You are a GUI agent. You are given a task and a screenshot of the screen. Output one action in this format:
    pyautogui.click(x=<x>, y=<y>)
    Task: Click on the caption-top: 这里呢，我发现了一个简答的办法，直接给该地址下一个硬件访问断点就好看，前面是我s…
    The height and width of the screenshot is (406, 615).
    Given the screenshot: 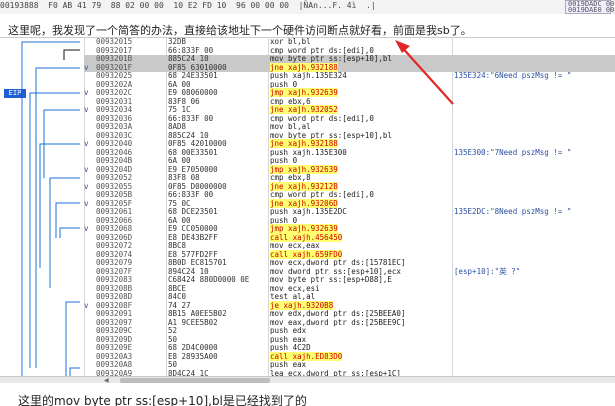 What is the action you would take?
    pyautogui.click(x=240, y=30)
    